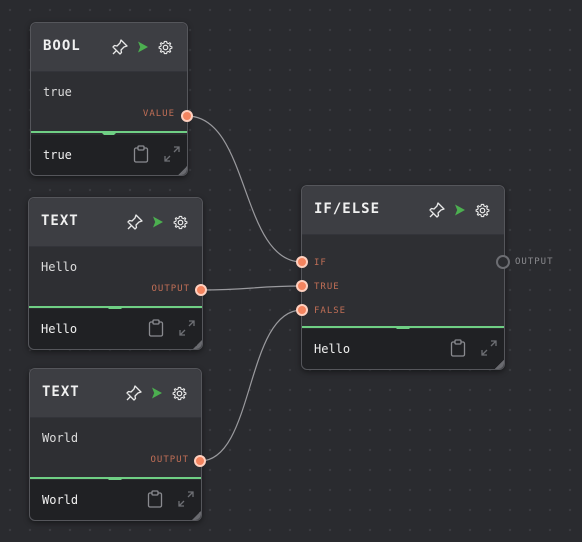 Image resolution: width=582 pixels, height=542 pixels. What do you see at coordinates (251, 385) in the screenshot?
I see `wire-text2-output-to-false` at bounding box center [251, 385].